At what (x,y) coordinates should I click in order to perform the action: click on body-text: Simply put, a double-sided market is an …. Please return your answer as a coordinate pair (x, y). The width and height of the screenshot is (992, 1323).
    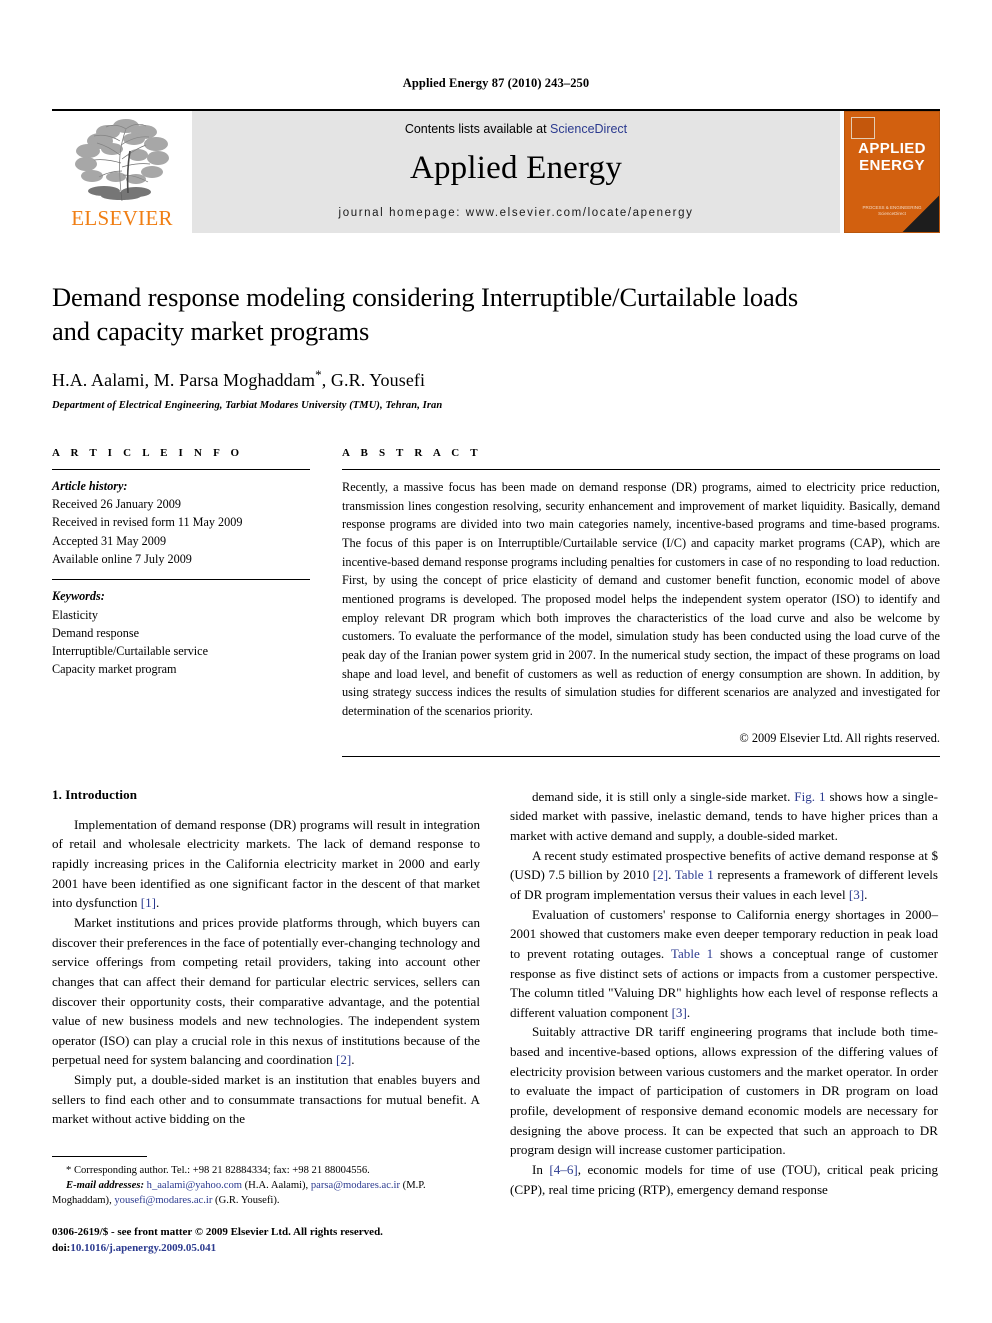
    Looking at the image, I should click on (266, 1099).